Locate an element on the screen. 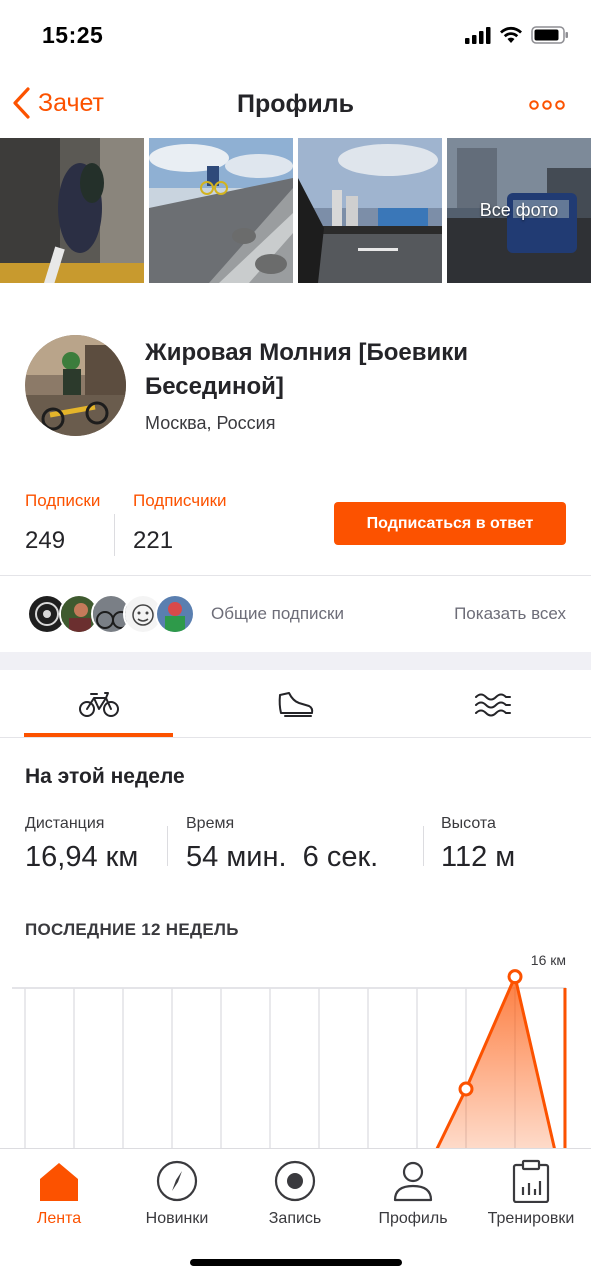  mutual-follows-row: Общие подписки Показать всех is located at coordinates (295, 614).